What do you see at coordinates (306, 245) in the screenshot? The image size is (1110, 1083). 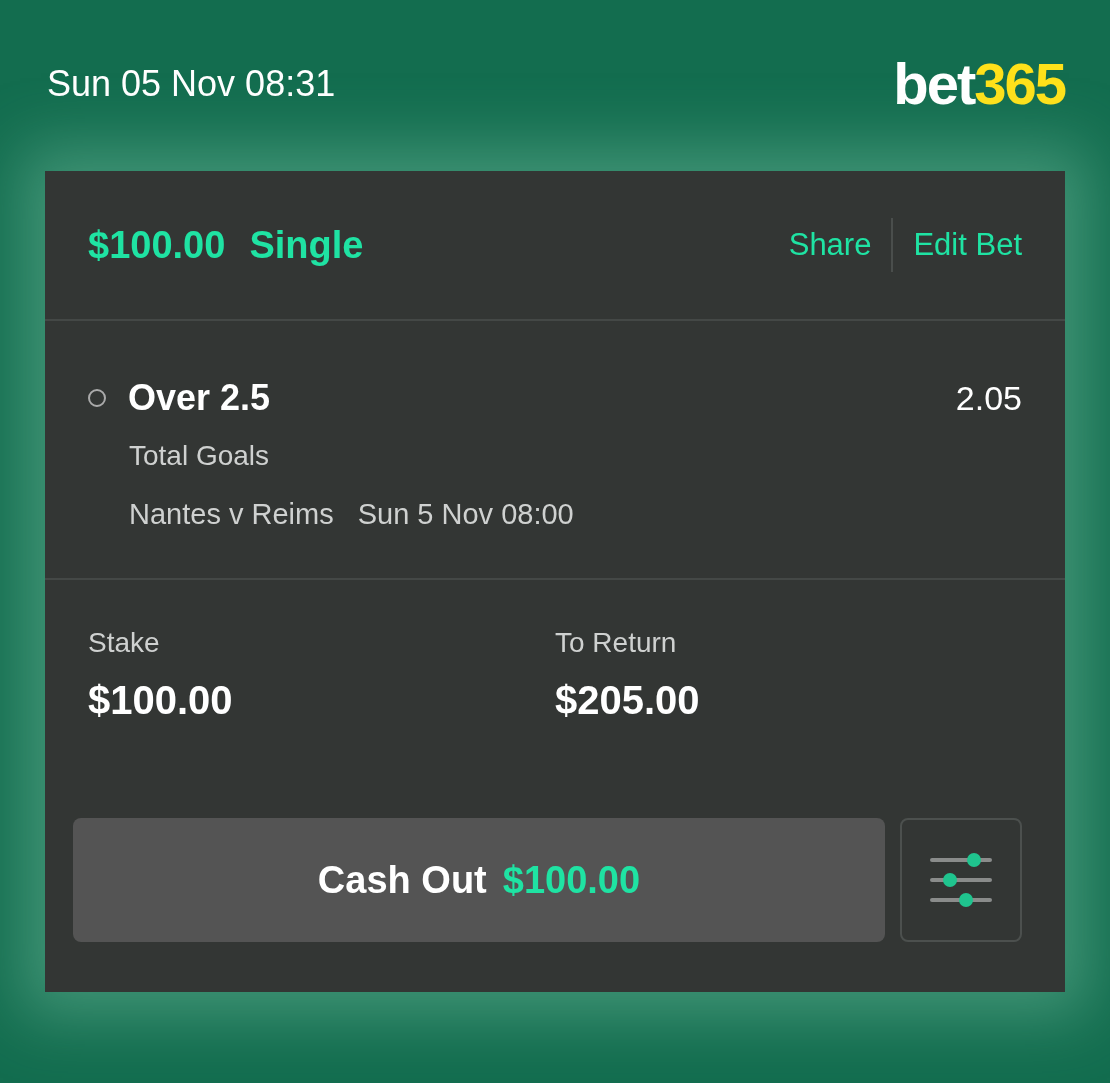 I see `bet-type: Single` at bounding box center [306, 245].